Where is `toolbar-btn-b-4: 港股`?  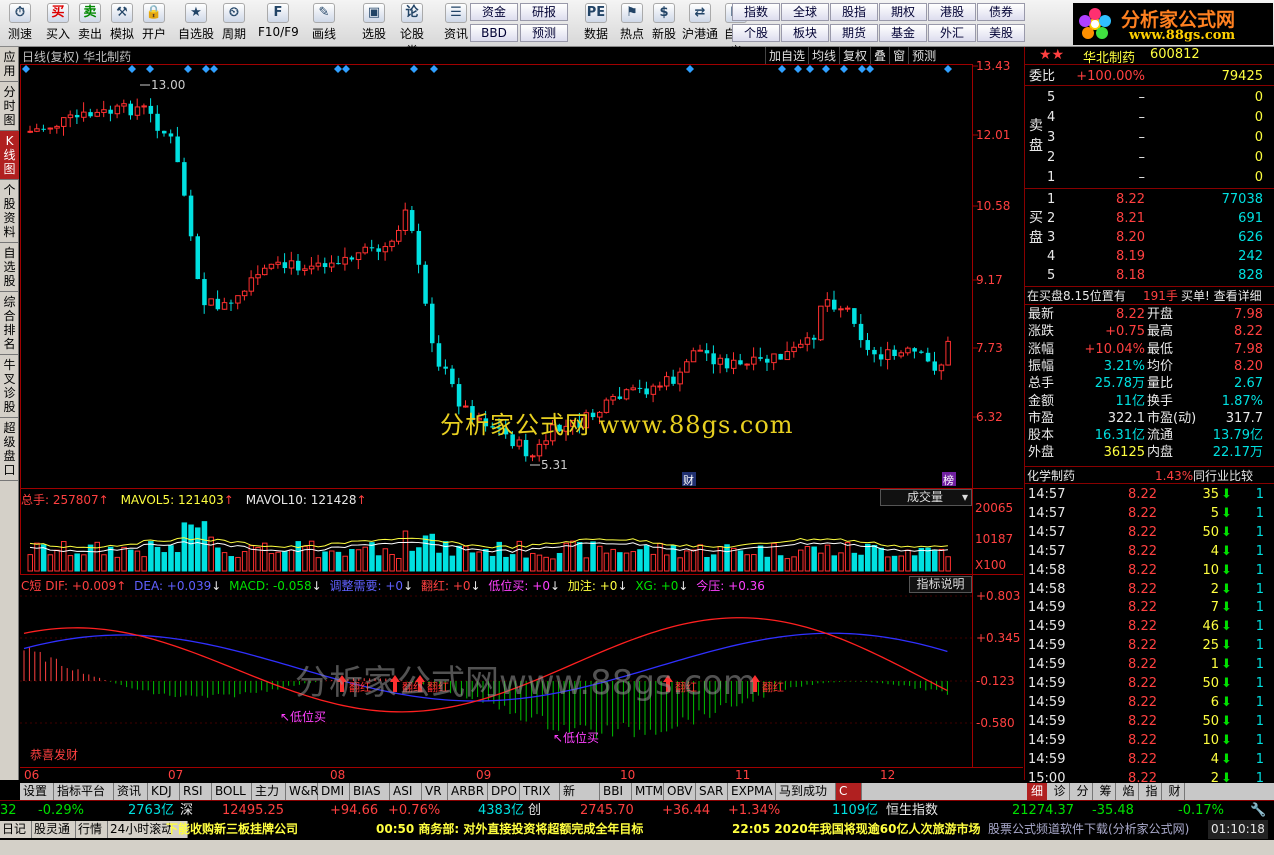
toolbar-btn-b-4: 港股 is located at coordinates (952, 12).